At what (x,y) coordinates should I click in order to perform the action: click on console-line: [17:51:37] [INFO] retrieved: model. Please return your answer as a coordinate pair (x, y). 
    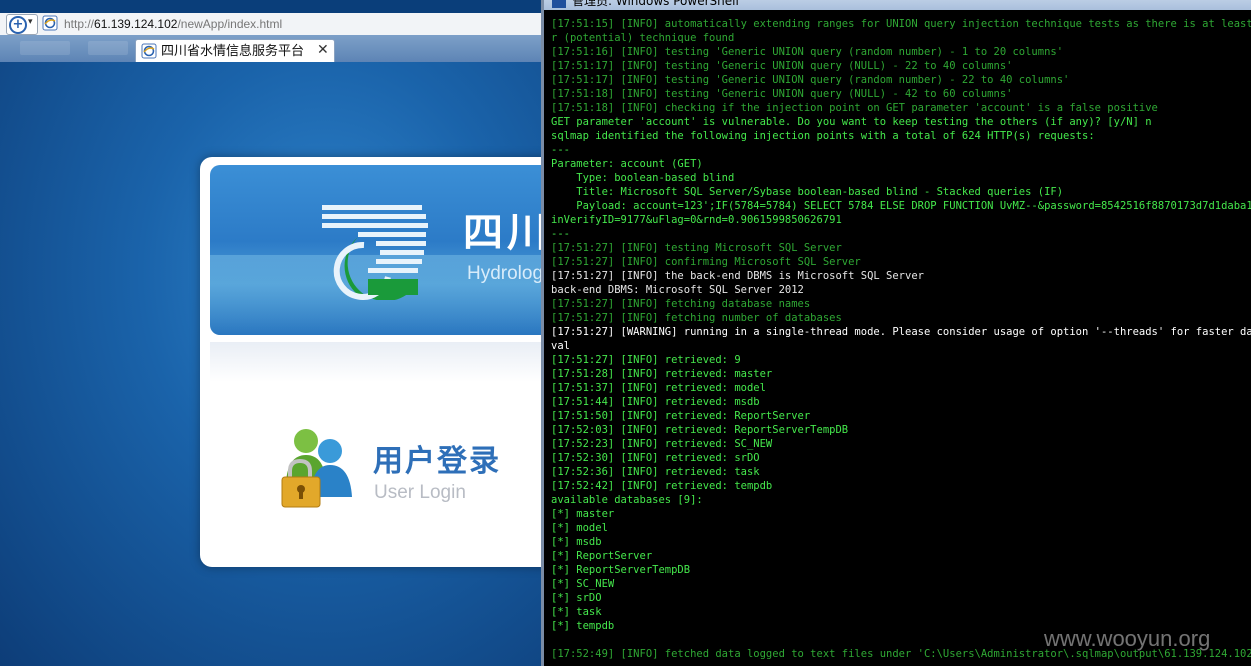
    Looking at the image, I should click on (658, 388).